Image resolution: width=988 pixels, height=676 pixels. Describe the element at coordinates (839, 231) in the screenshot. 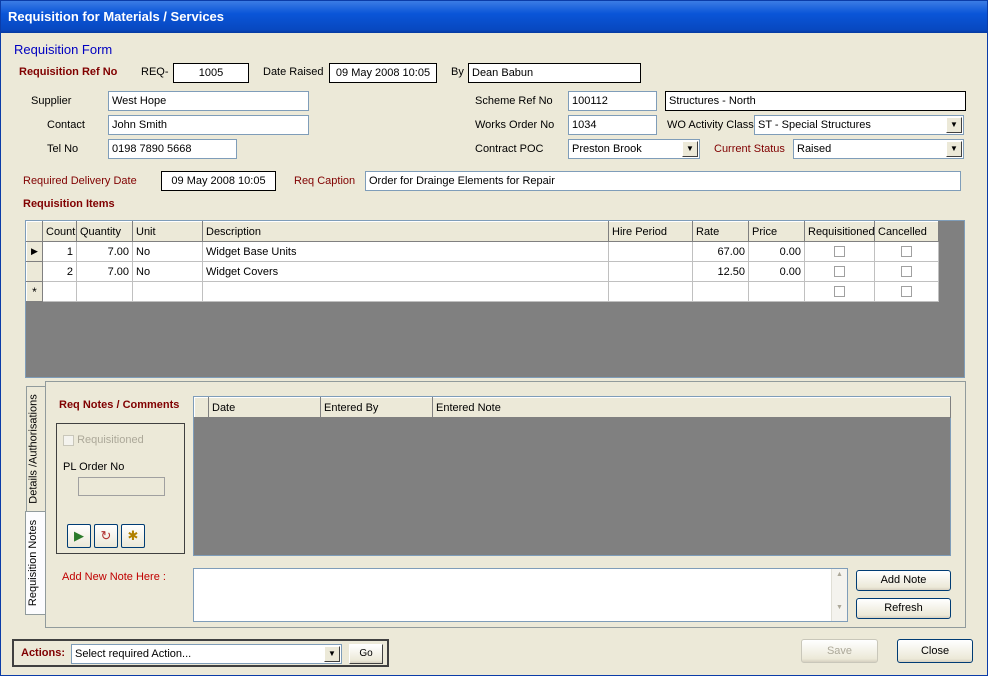

I see `column-header: Requisitioned` at that location.